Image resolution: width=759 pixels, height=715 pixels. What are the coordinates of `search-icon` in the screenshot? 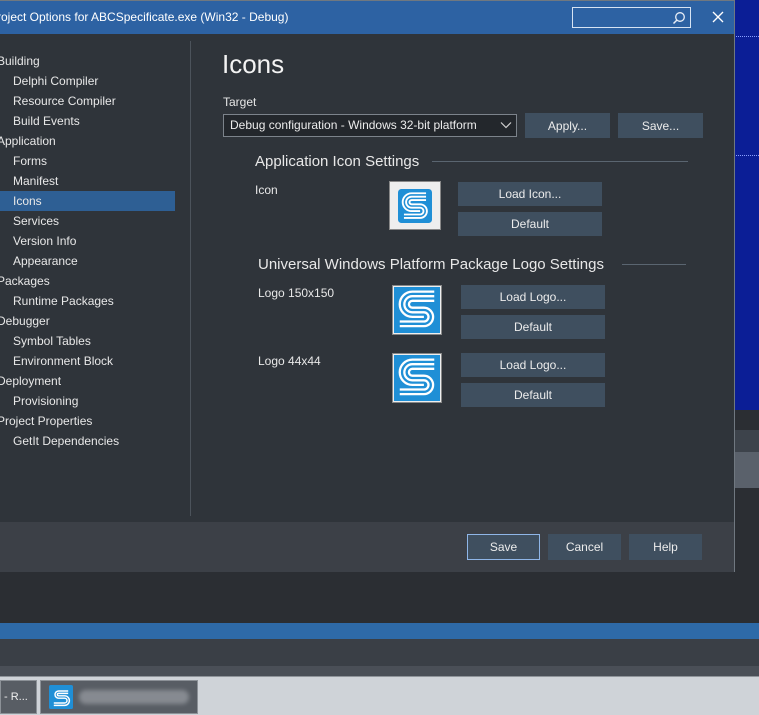 It's located at (679, 18).